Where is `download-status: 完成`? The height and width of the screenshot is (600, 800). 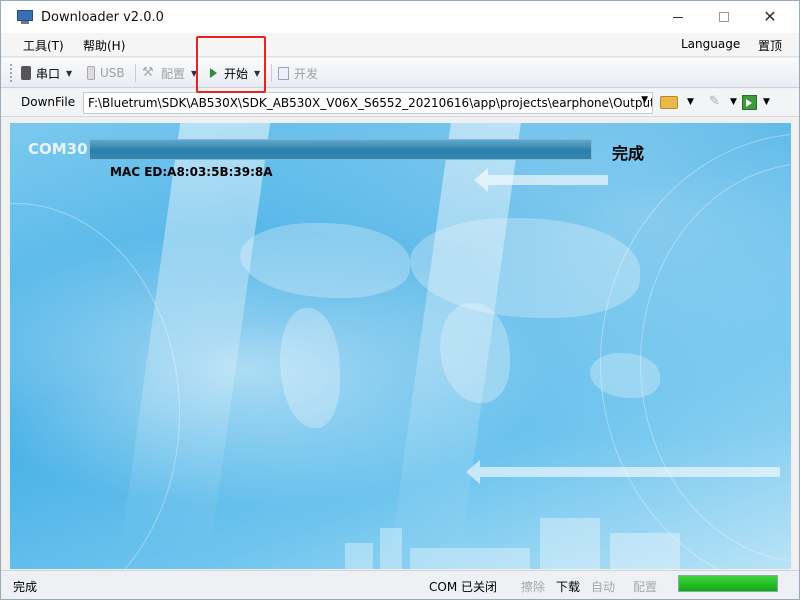
download-status: 完成 is located at coordinates (628, 153).